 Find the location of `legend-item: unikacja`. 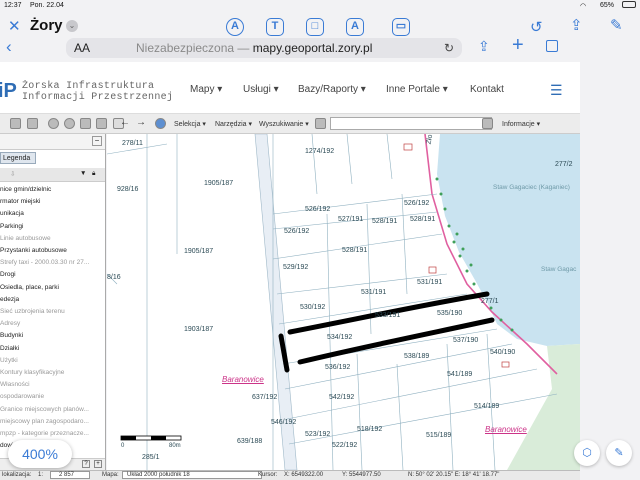

legend-item: unikacja is located at coordinates (12, 213).